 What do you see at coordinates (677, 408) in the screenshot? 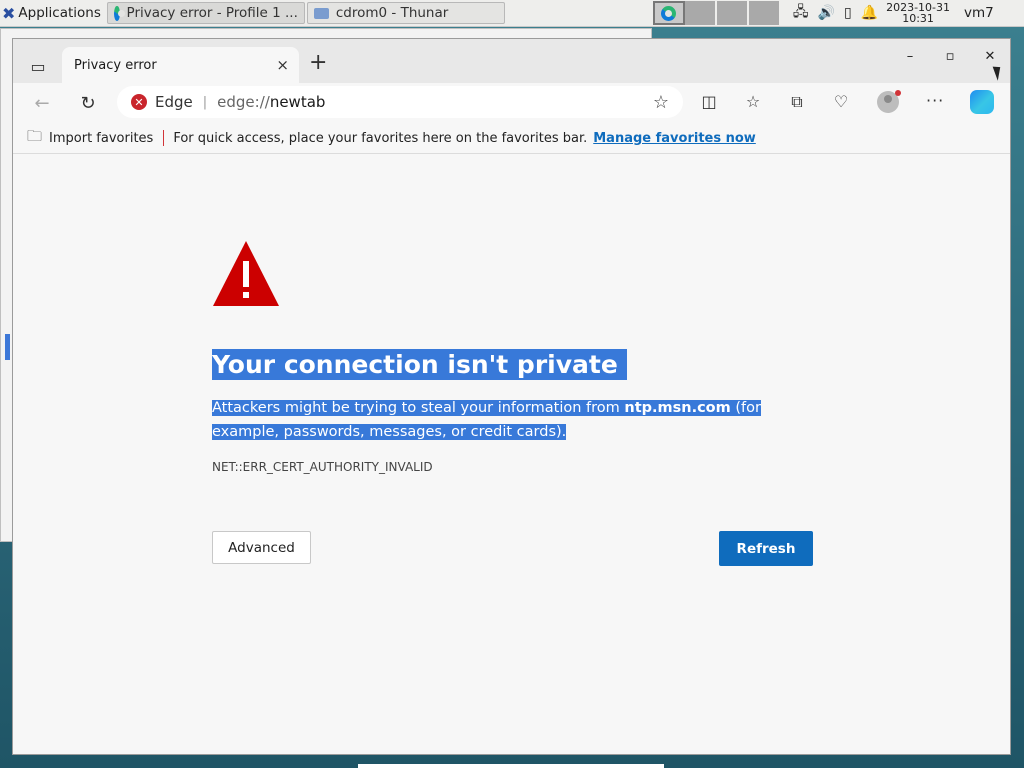
I see `desc-host: ntp.msn.com` at bounding box center [677, 408].